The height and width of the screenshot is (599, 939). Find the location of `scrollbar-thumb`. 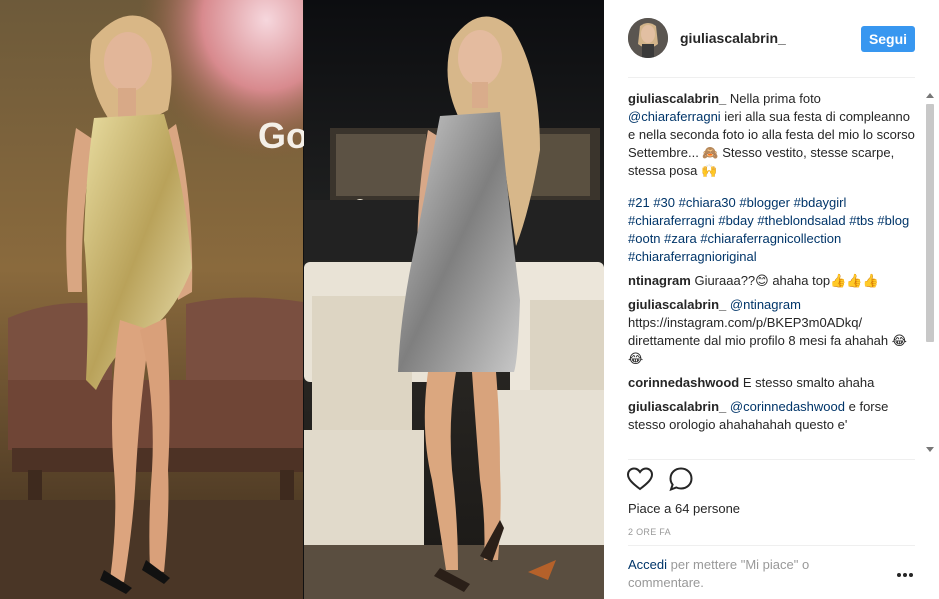

scrollbar-thumb is located at coordinates (930, 223).